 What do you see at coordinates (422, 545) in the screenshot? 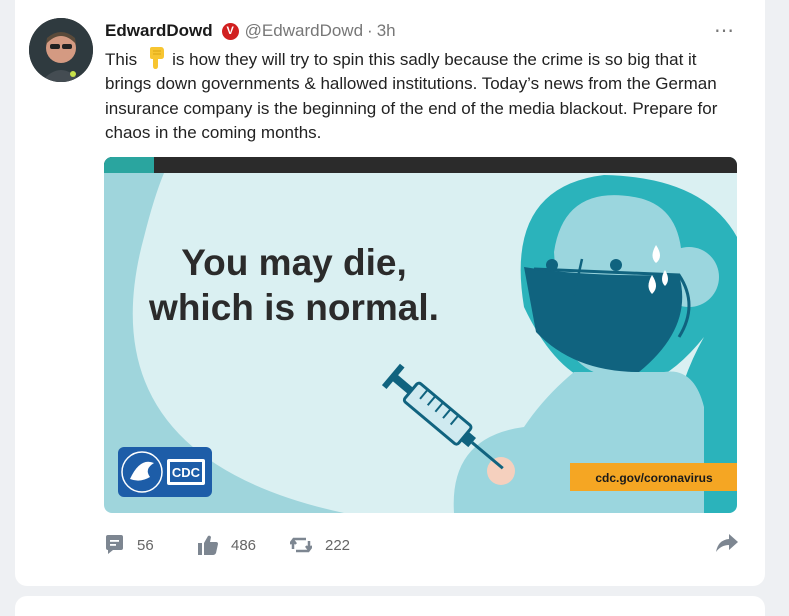
I see `action-bar: 56 486 222` at bounding box center [422, 545].